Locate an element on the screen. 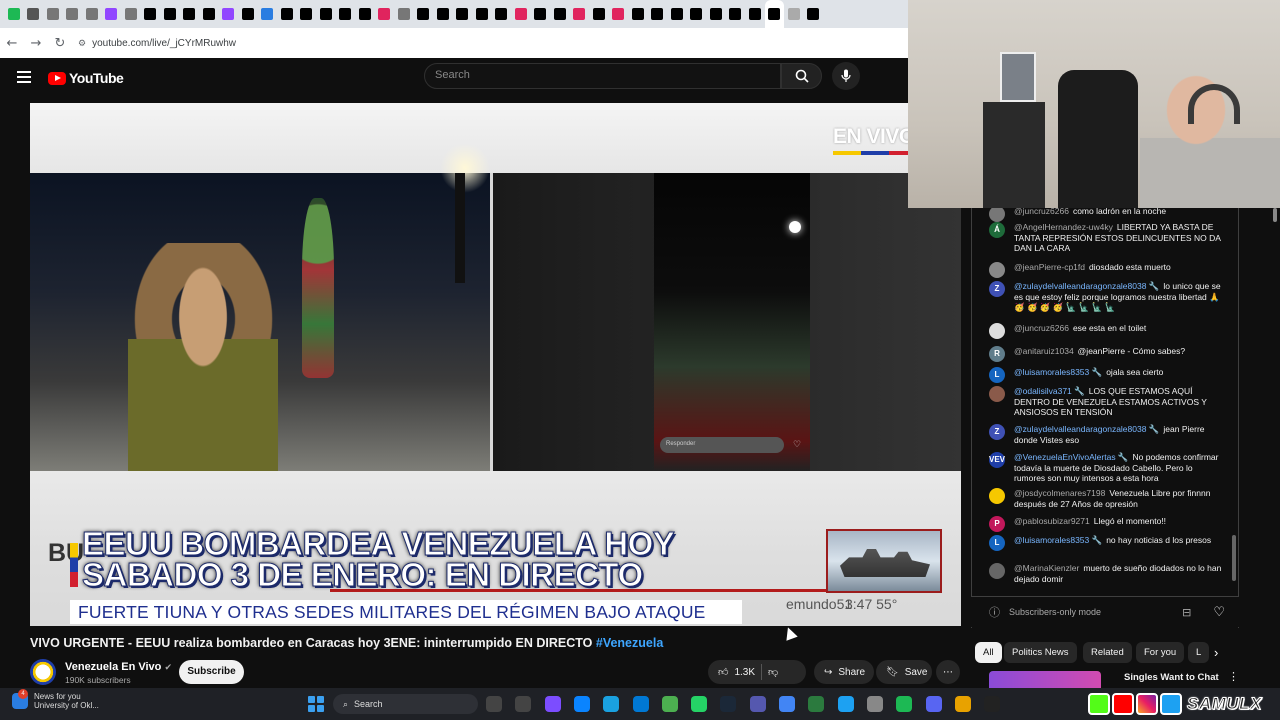  subscribe-button: Subscribe is located at coordinates (211, 672).